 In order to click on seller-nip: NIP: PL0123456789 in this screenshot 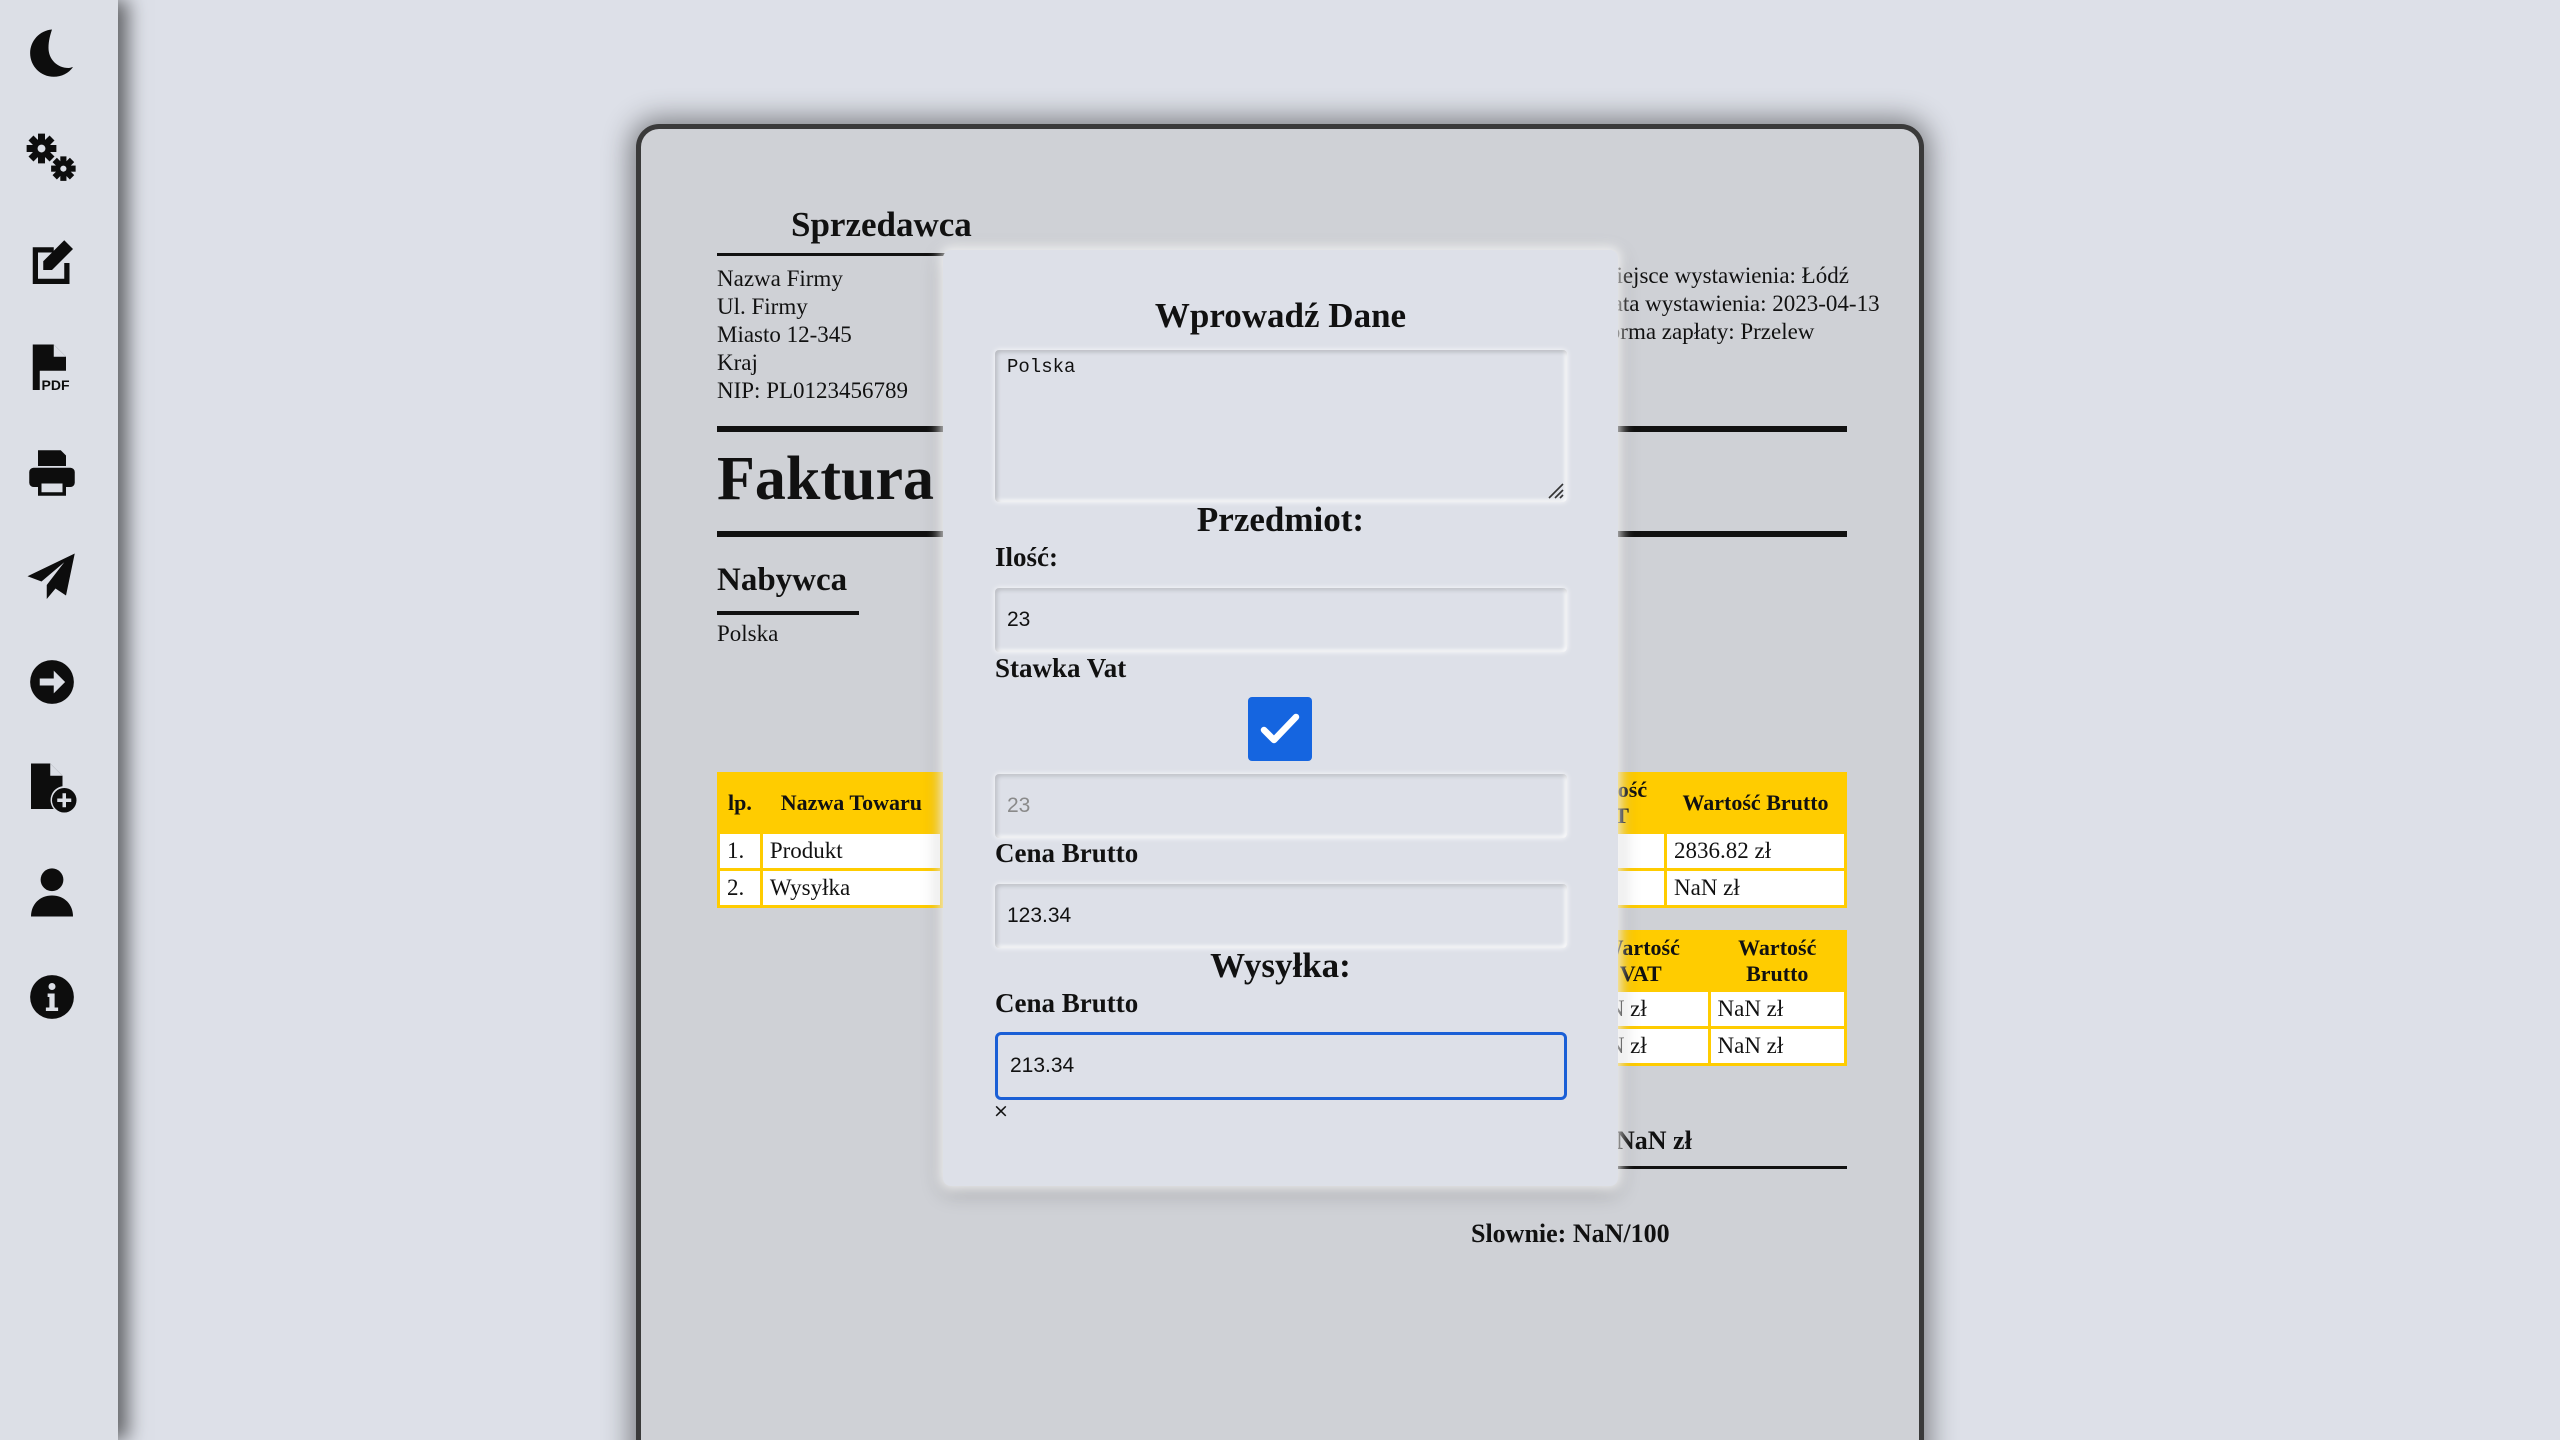, I will do `click(813, 390)`.